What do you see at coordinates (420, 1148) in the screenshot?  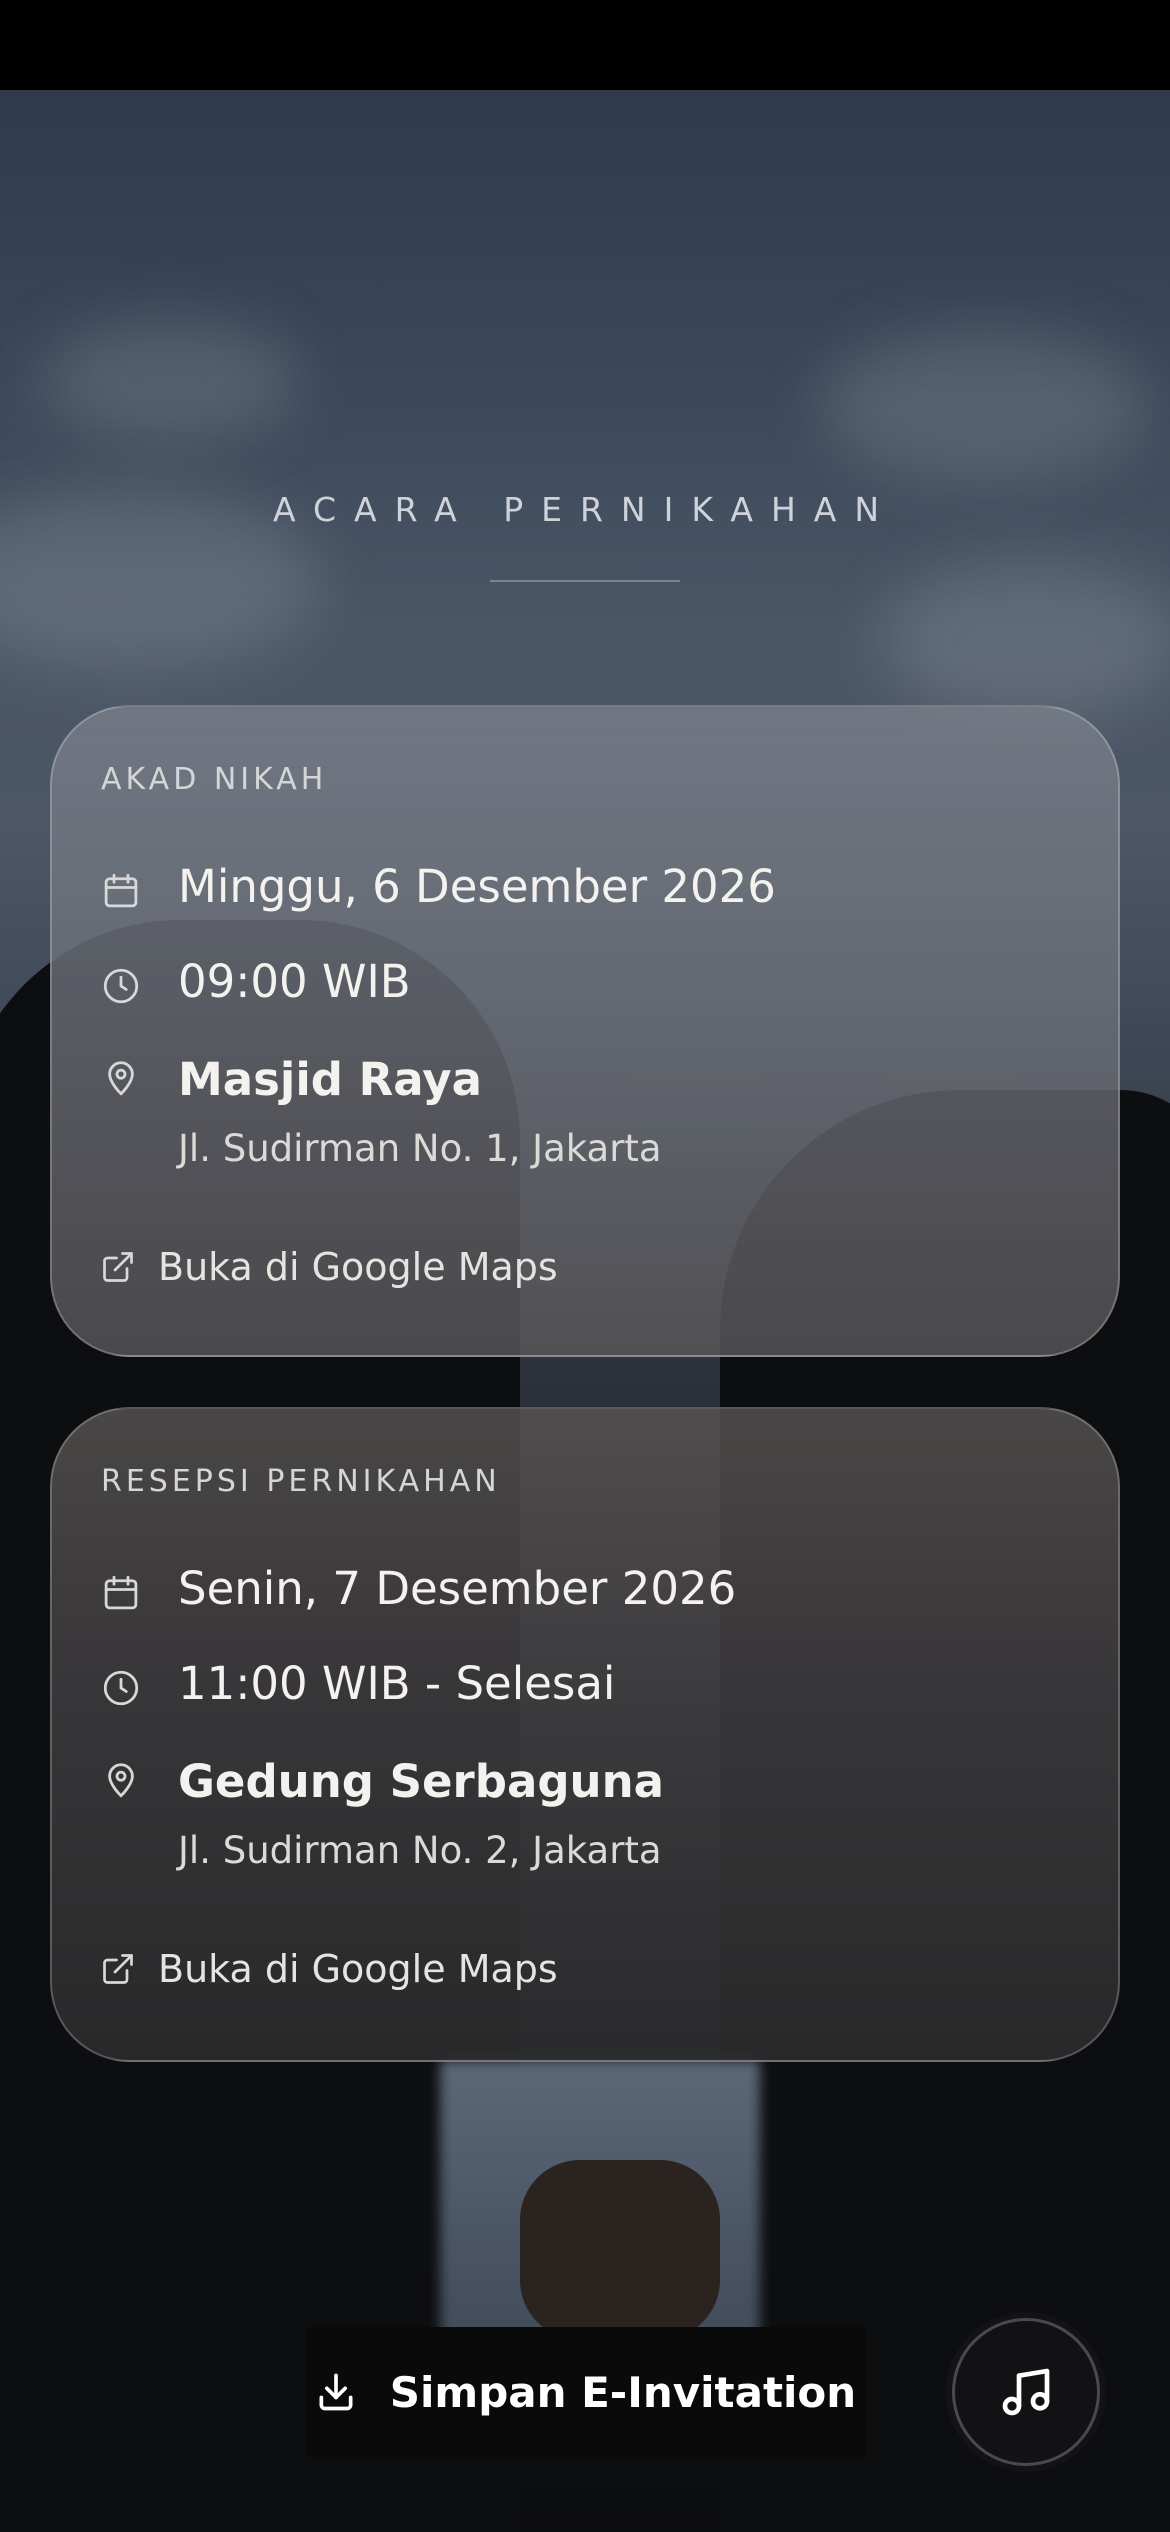 I see `venue-address: Jl. Sudirman No. 1, Jakarta` at bounding box center [420, 1148].